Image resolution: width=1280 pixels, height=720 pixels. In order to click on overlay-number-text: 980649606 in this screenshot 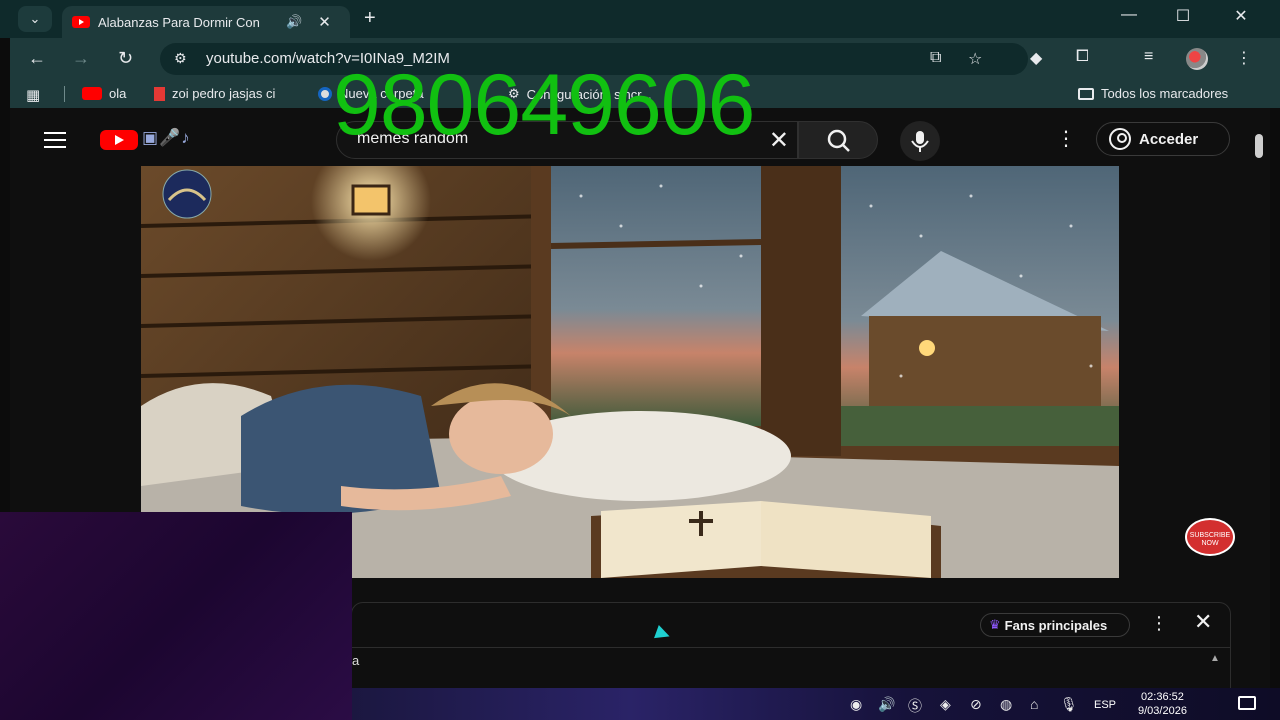, I will do `click(544, 105)`.